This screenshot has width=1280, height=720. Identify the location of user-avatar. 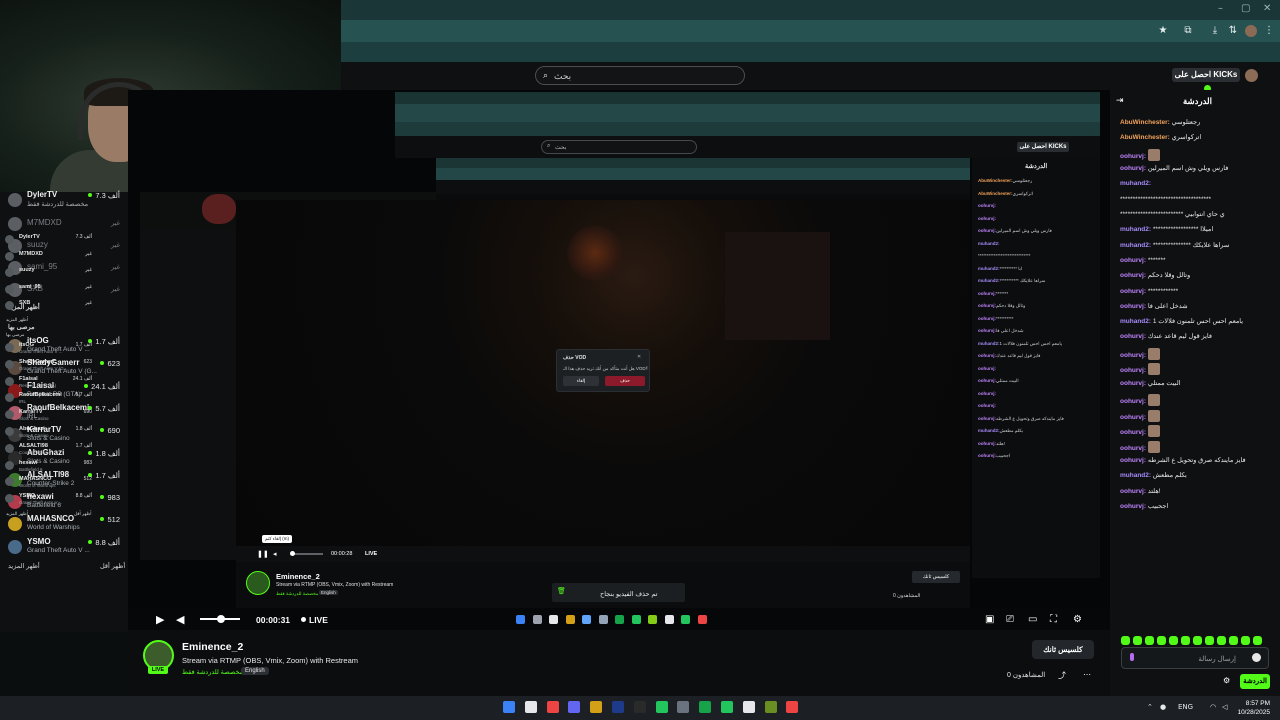
(1251, 75).